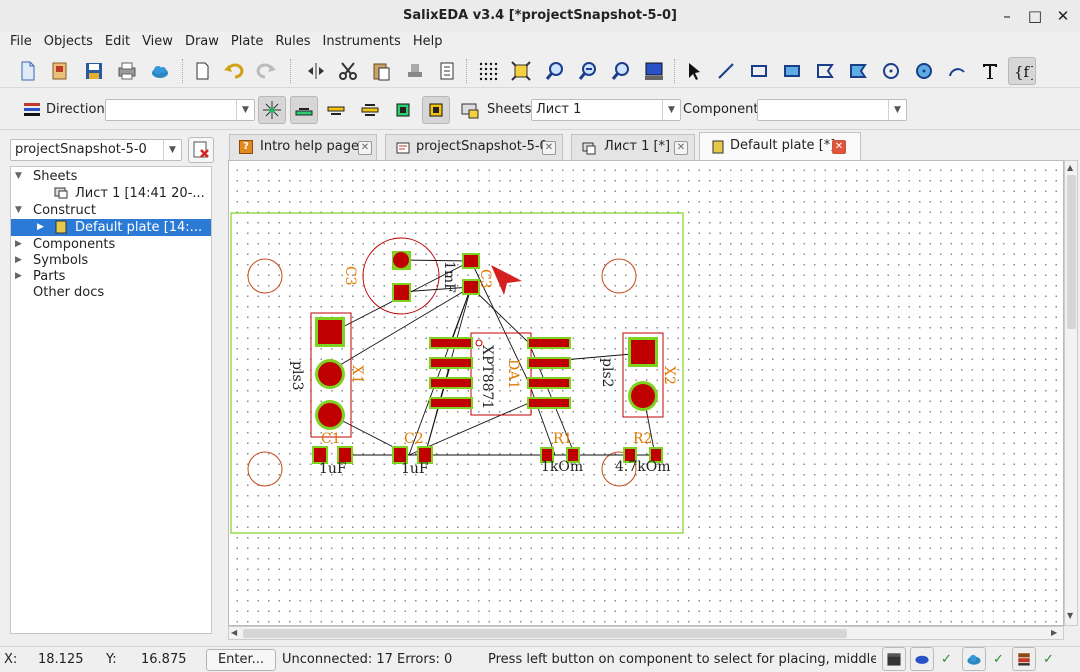  What do you see at coordinates (111, 260) in the screenshot?
I see `tree-item-symbols: ▶ Symbols` at bounding box center [111, 260].